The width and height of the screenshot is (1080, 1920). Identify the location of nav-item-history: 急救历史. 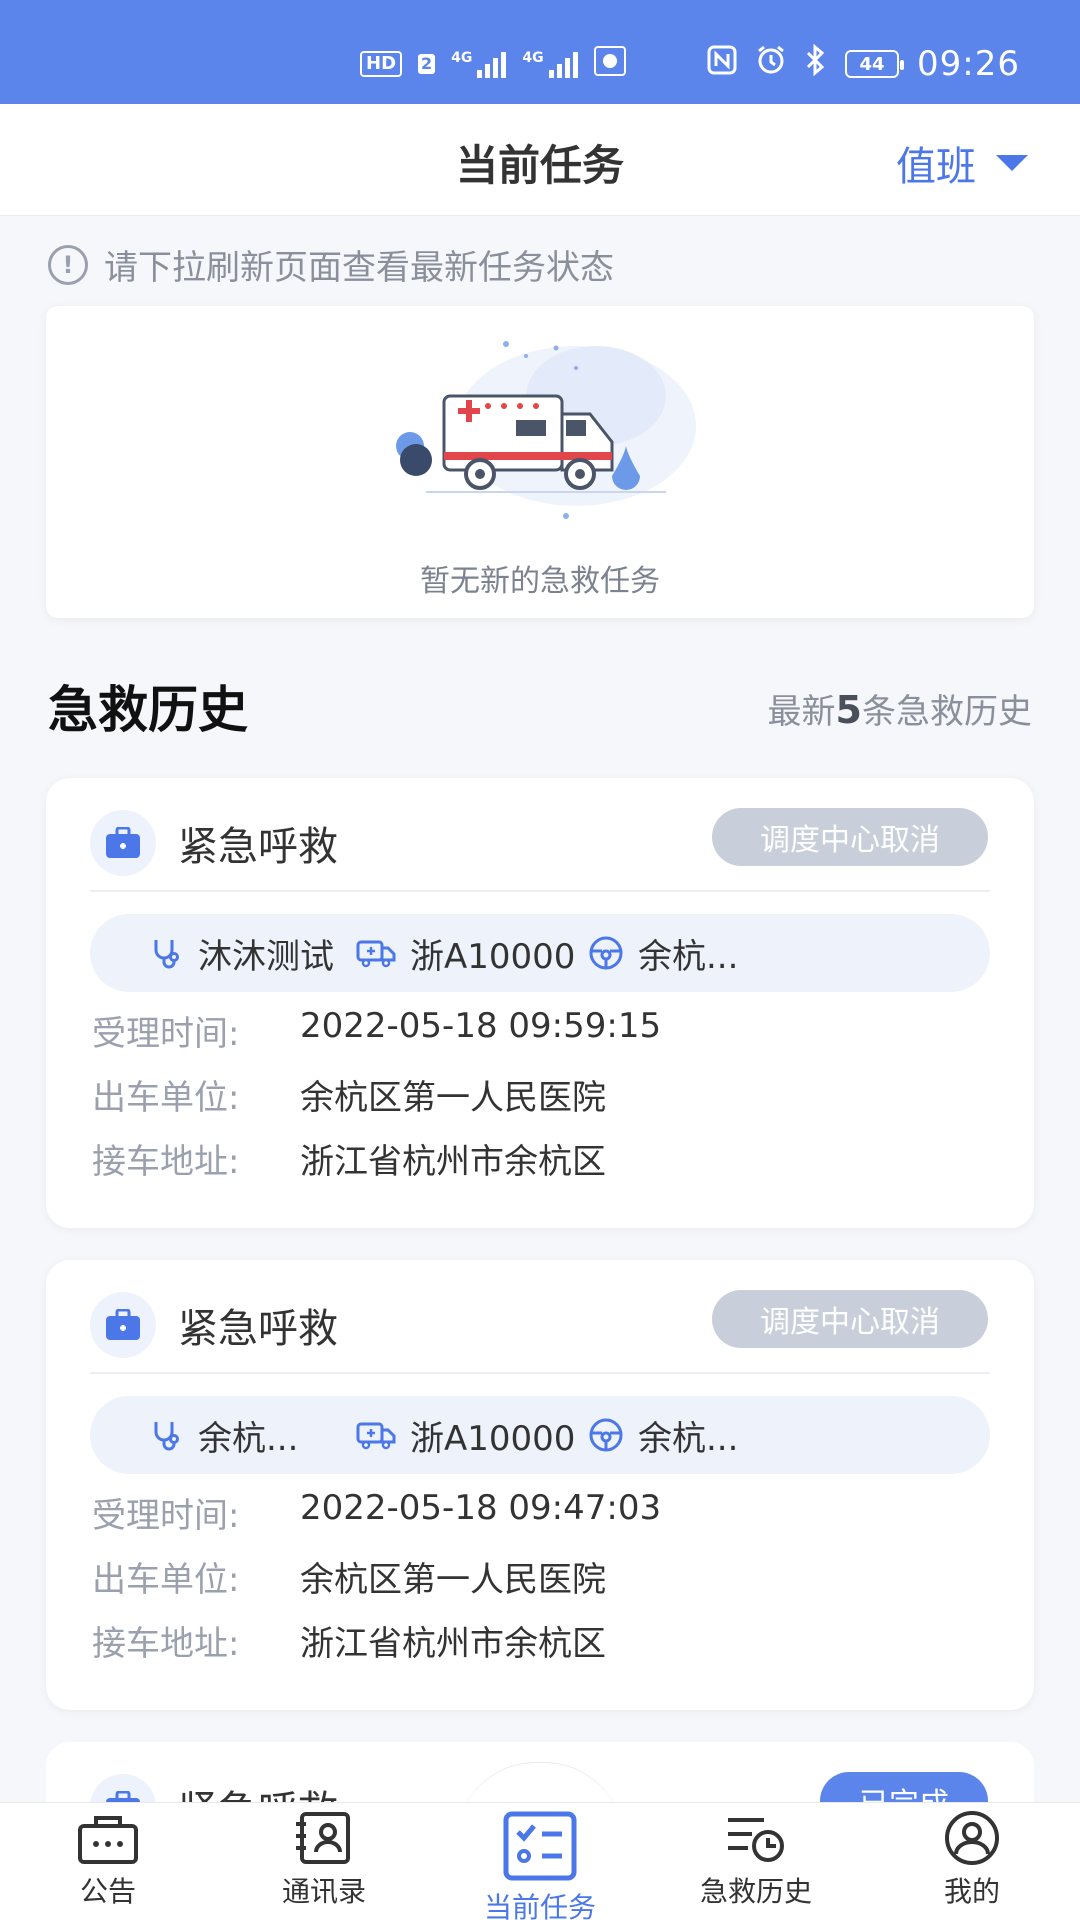
(756, 1860).